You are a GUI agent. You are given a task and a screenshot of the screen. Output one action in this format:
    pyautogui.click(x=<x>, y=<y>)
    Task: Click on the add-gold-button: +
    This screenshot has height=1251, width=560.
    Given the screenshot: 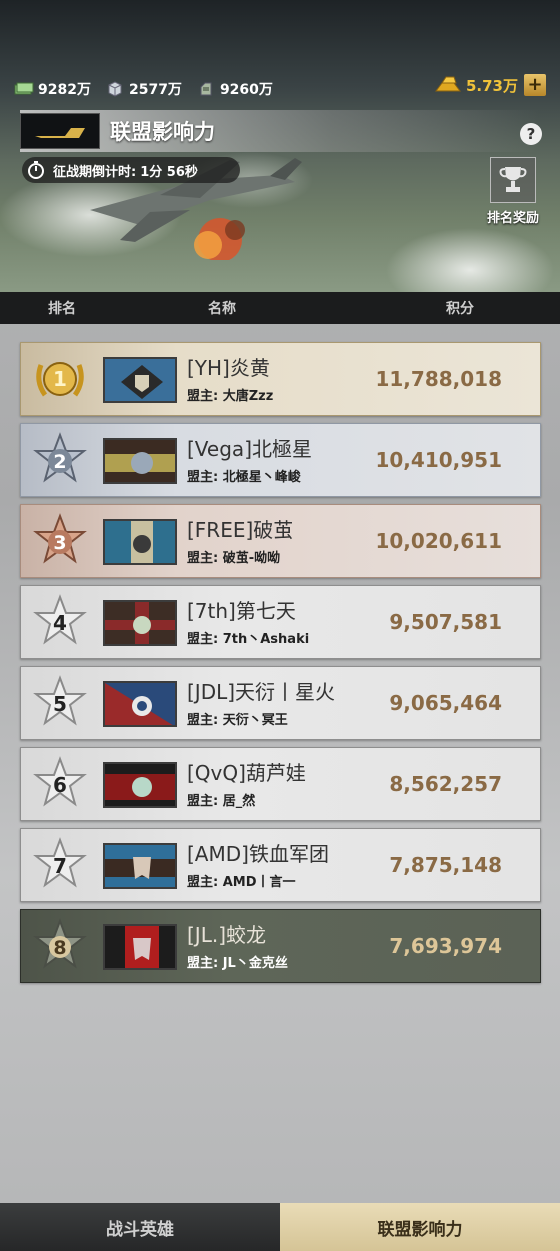 What is the action you would take?
    pyautogui.click(x=535, y=85)
    